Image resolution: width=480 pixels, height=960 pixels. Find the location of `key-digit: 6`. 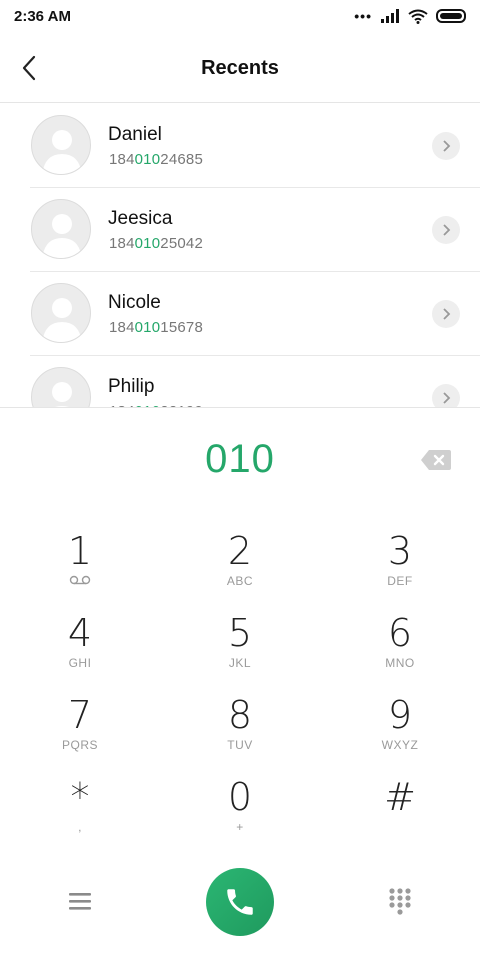

key-digit: 6 is located at coordinates (400, 633).